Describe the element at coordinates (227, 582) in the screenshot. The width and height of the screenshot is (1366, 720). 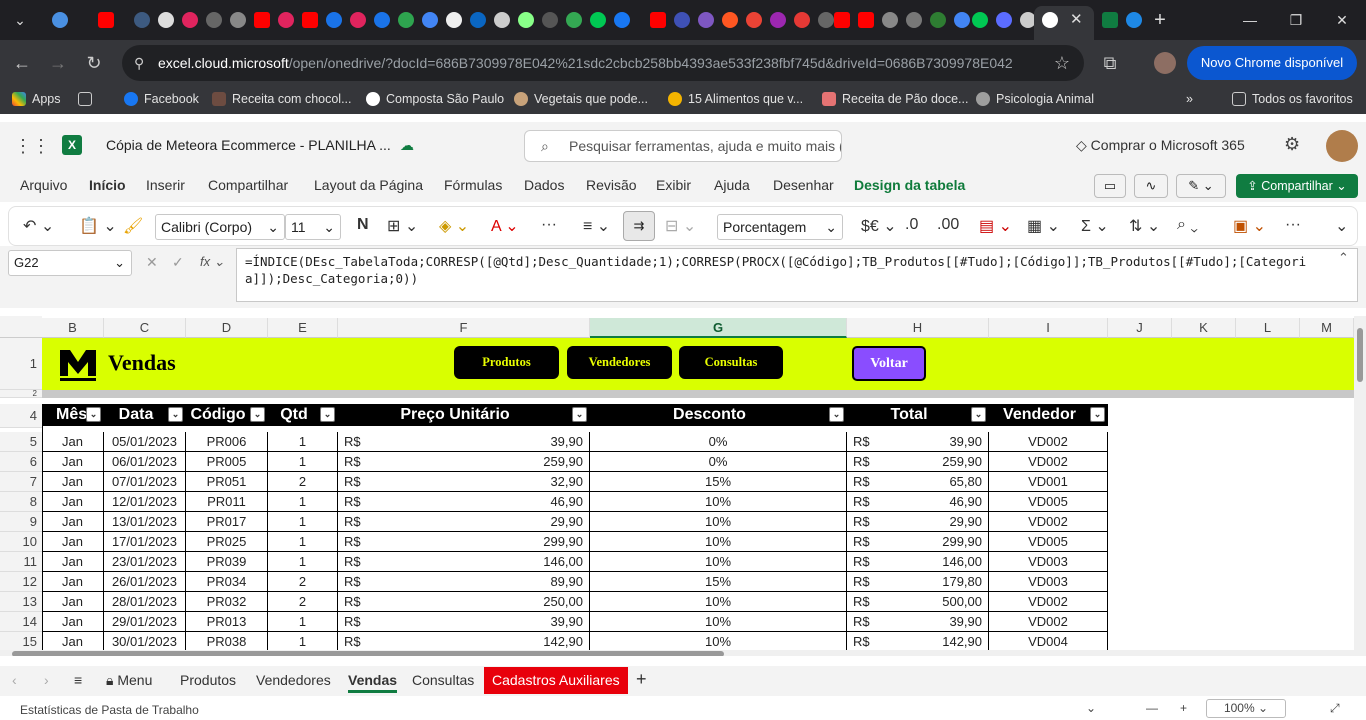
I see `cell-codigo: PR034` at that location.